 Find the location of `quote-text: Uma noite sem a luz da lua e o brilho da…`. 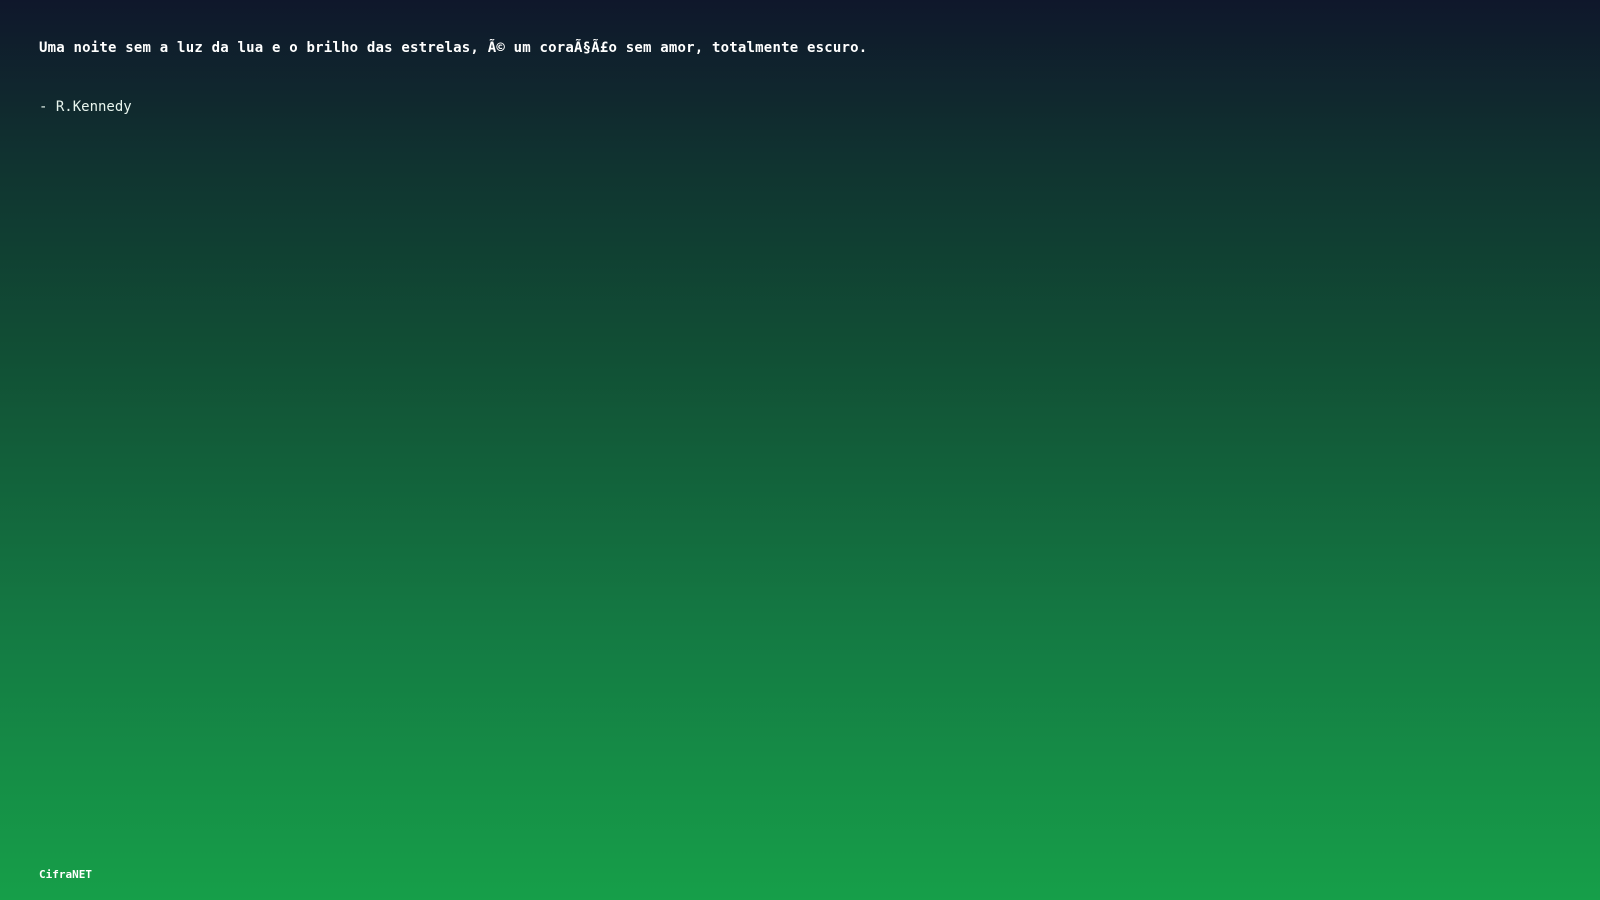

quote-text: Uma noite sem a luz da lua e o brilho da… is located at coordinates (453, 48).